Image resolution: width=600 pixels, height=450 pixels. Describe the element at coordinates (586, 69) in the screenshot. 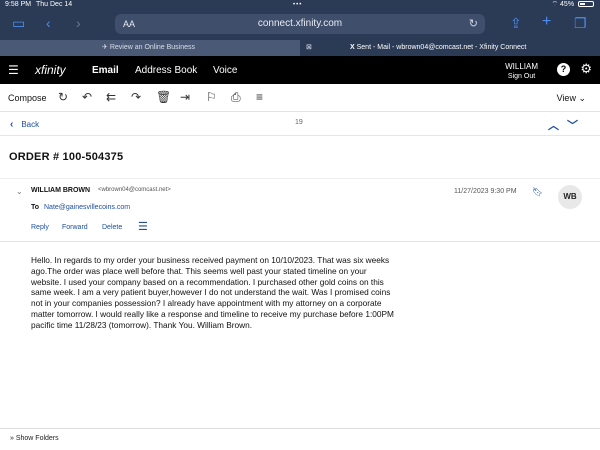

I see `gear-icon: ⚙` at that location.